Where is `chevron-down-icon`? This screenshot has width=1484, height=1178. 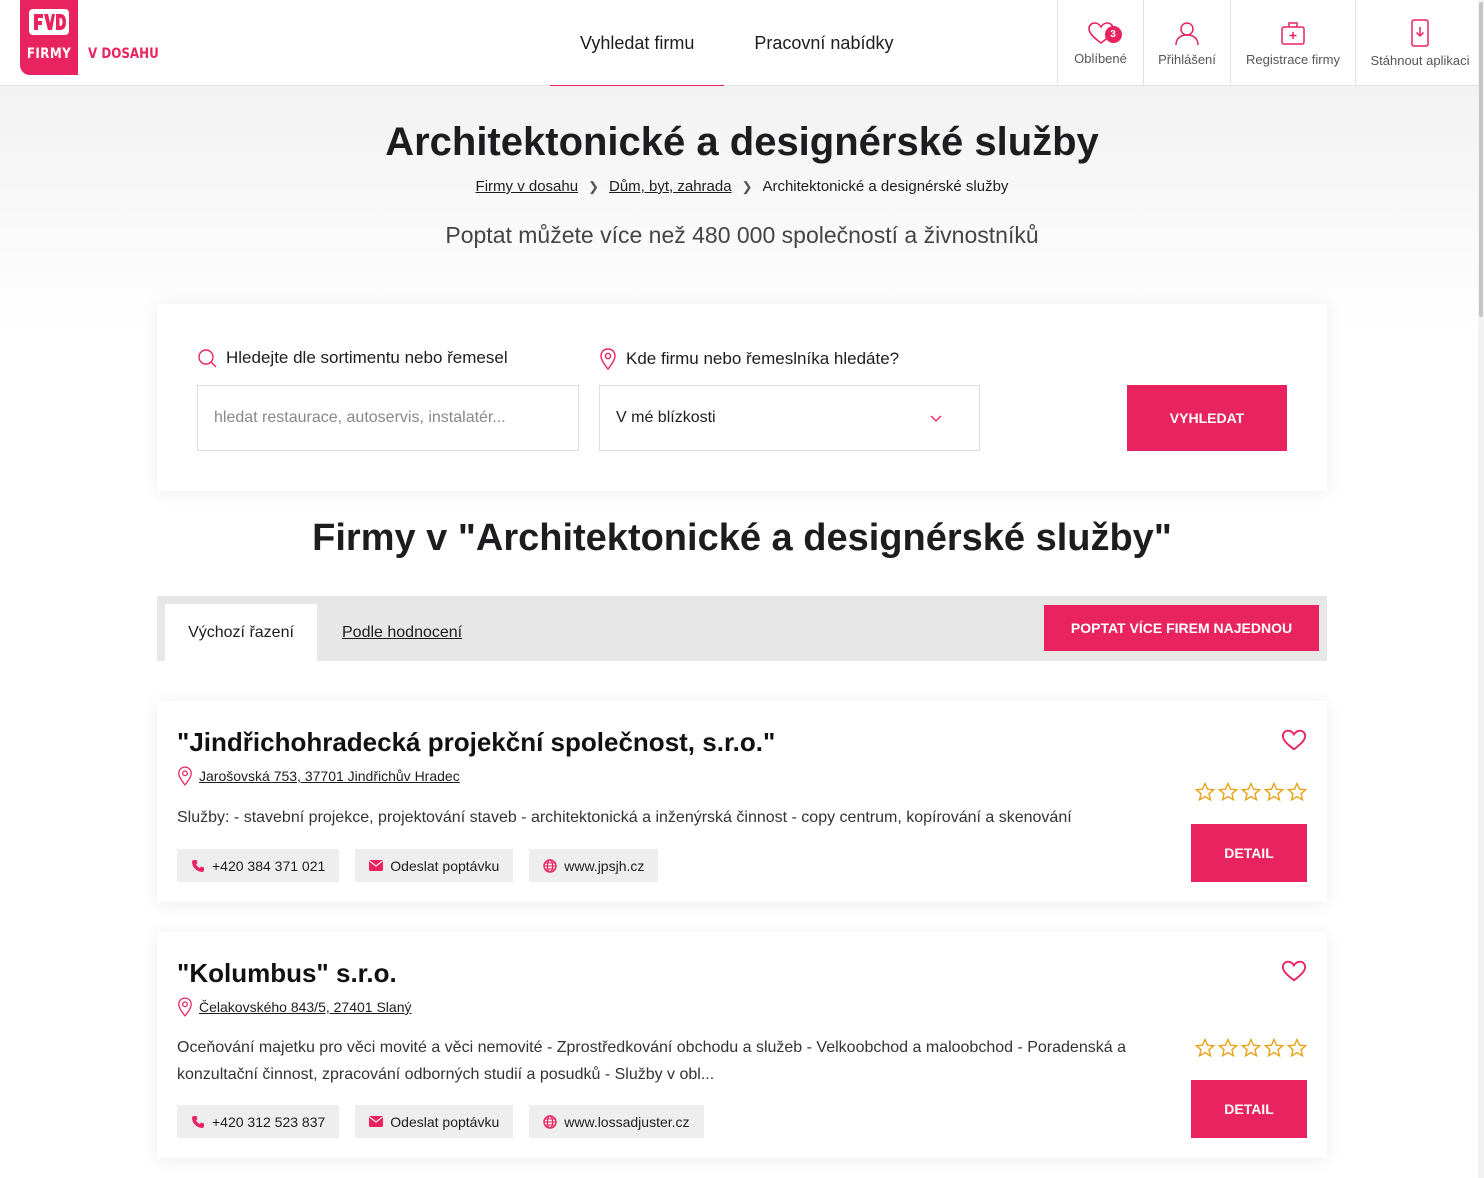 chevron-down-icon is located at coordinates (936, 418).